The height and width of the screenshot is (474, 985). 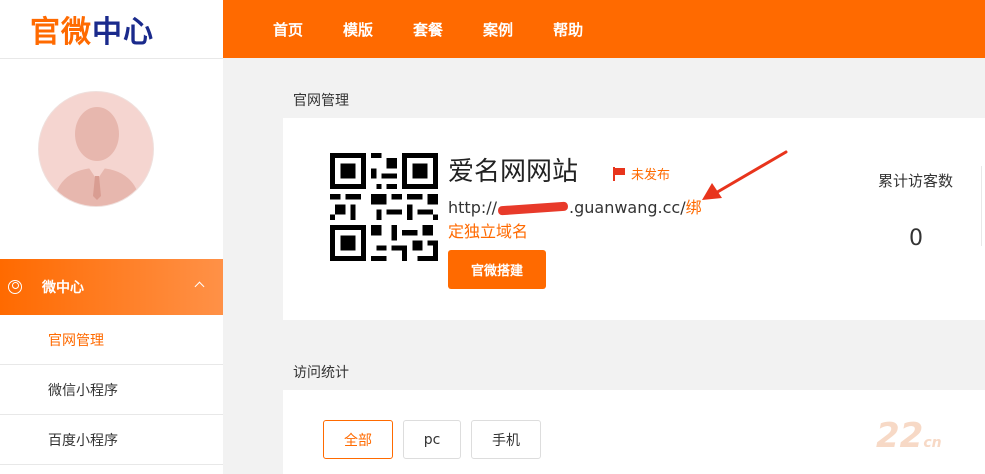 I want to click on sidebar-item-wei-center: 微中心, so click(x=111, y=287).